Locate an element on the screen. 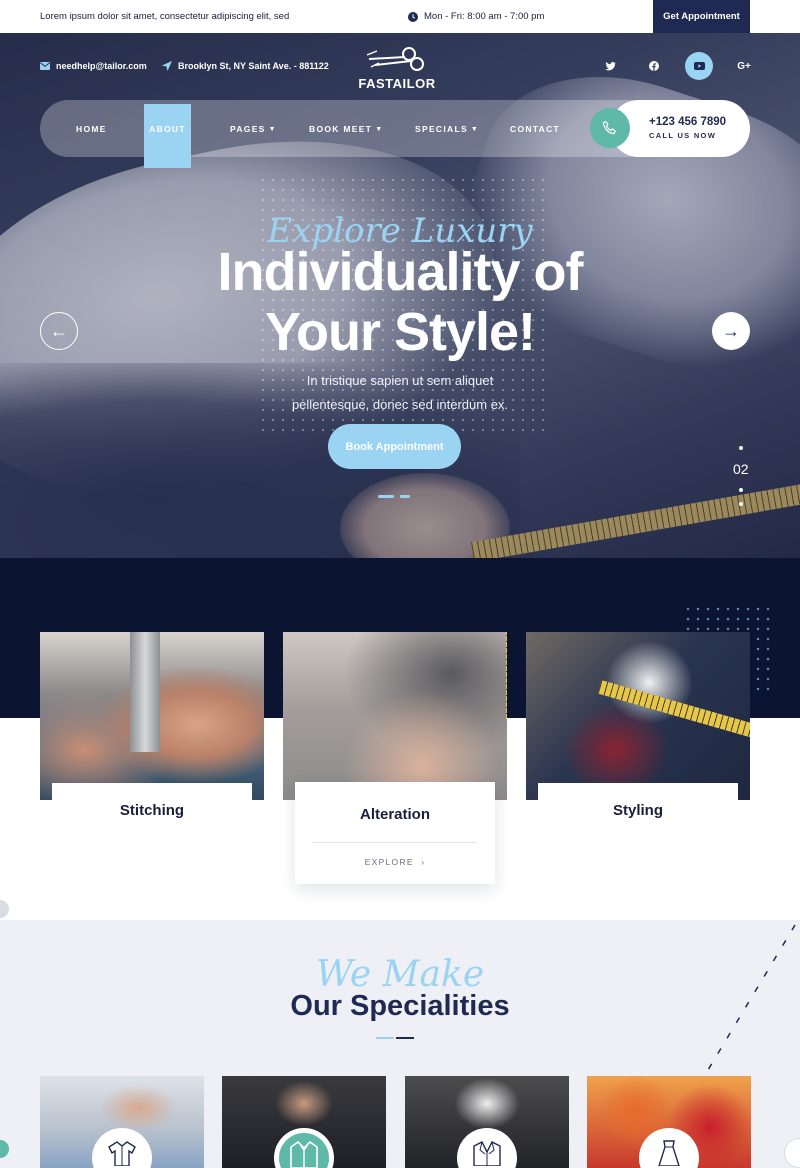 This screenshot has height=1168, width=800. hero-lead-line-1: In tristique sapien ut sem aliquet is located at coordinates (400, 380).